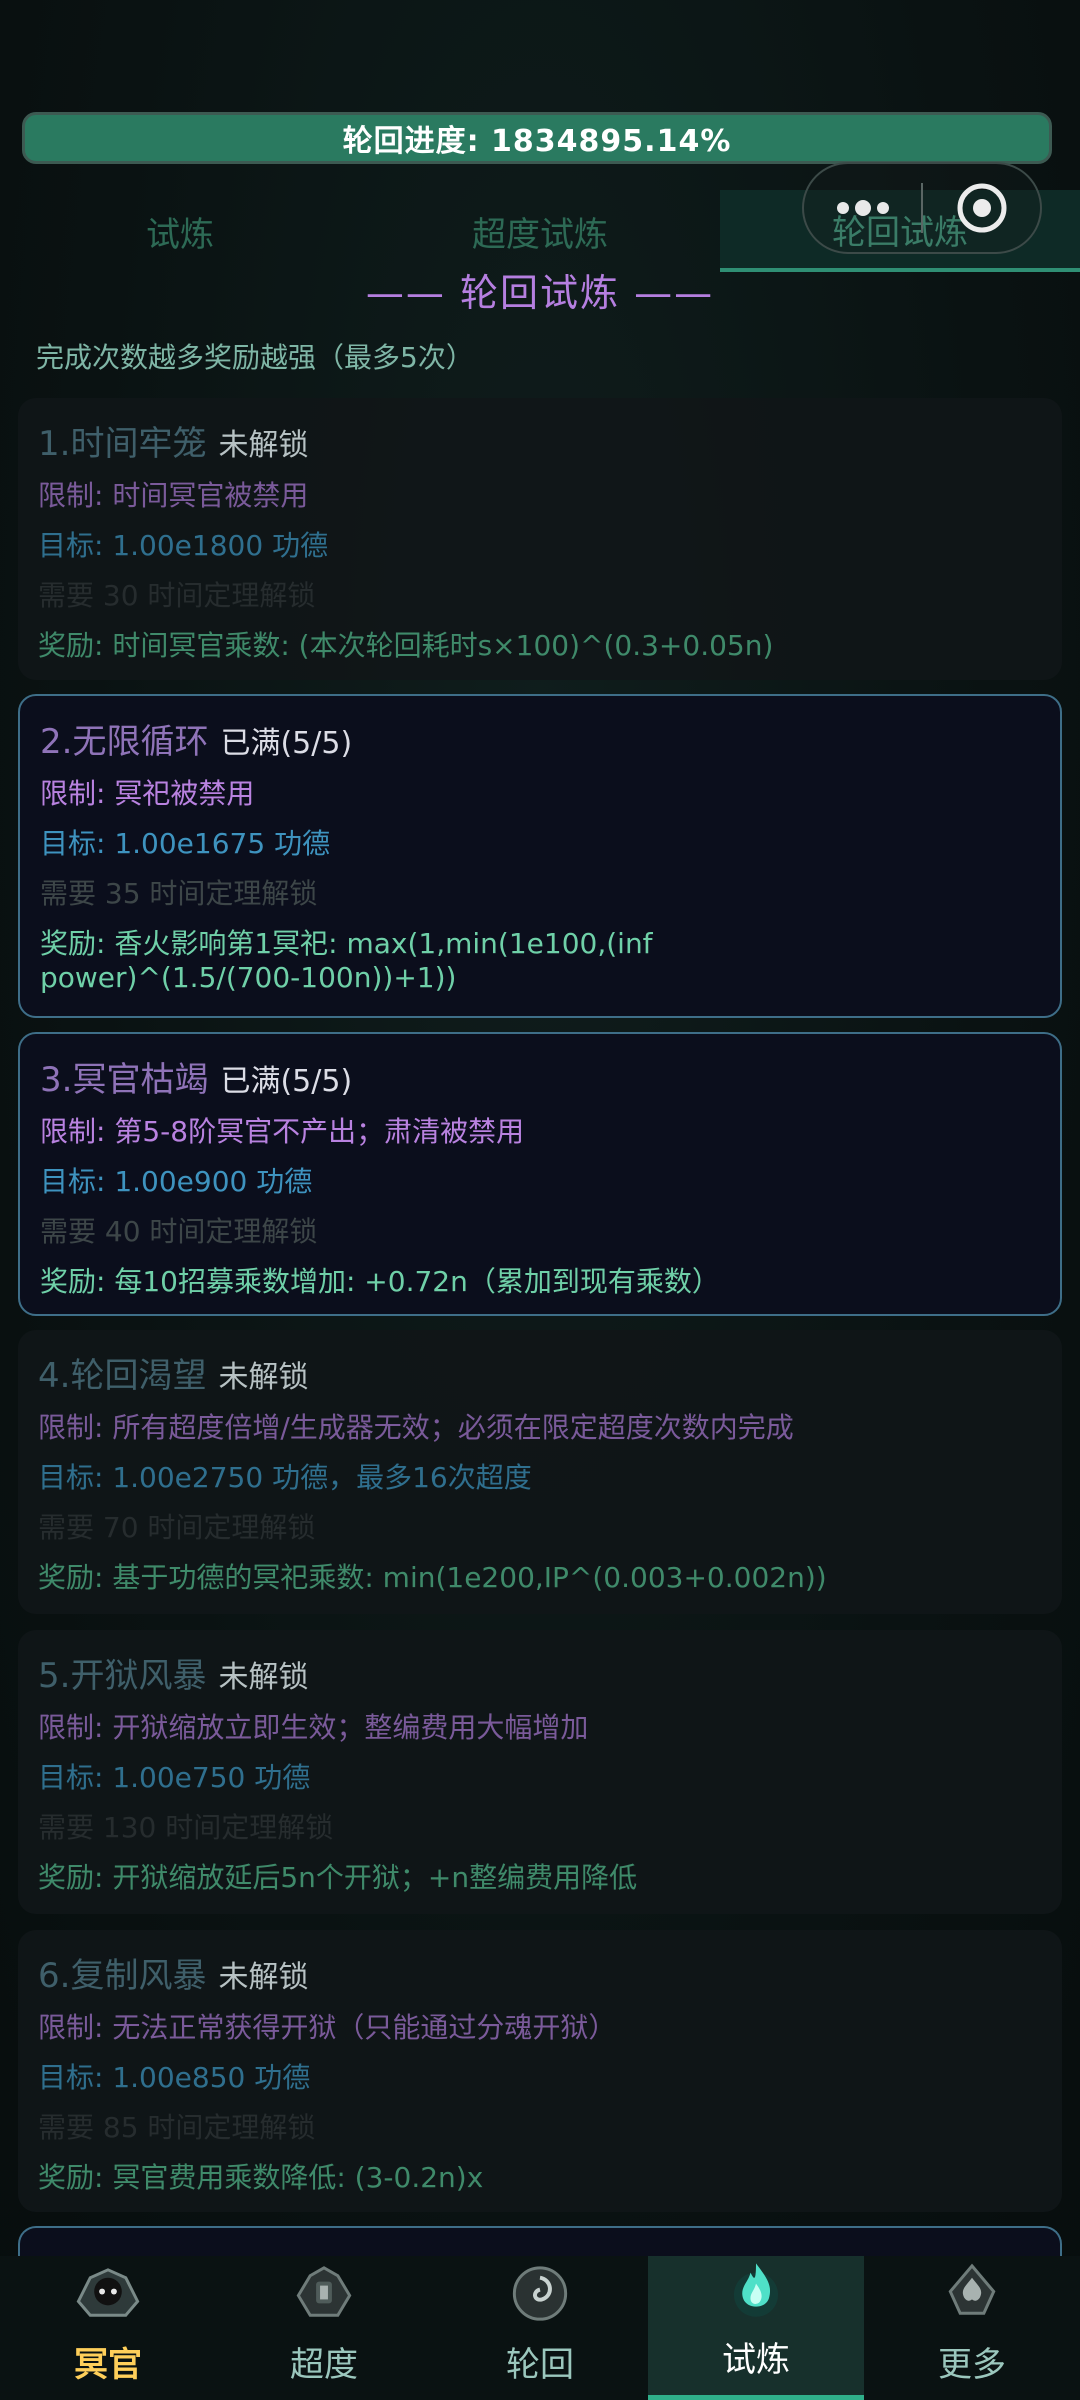 The height and width of the screenshot is (2400, 1080). Describe the element at coordinates (122, 1676) in the screenshot. I see `challenge-title: 5.开狱风暴` at that location.